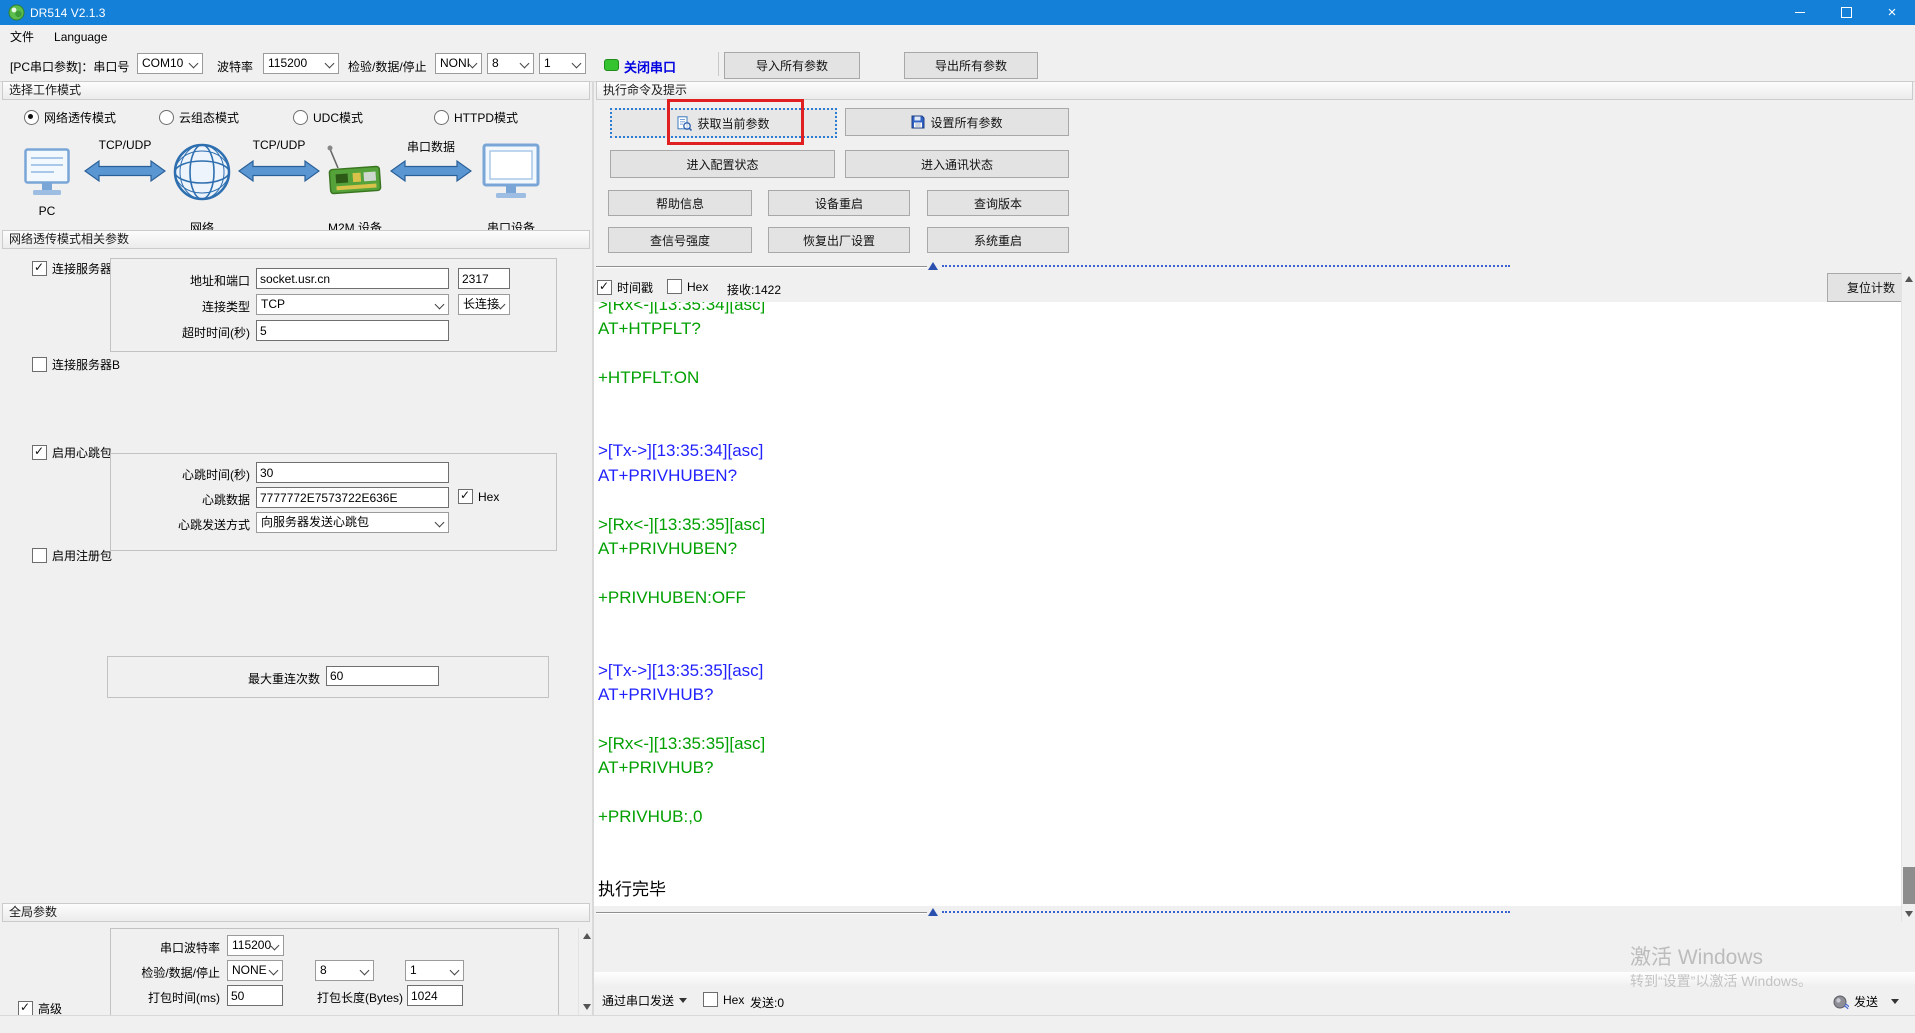  I want to click on timestamp-checkbox: 时间戳, so click(625, 287).